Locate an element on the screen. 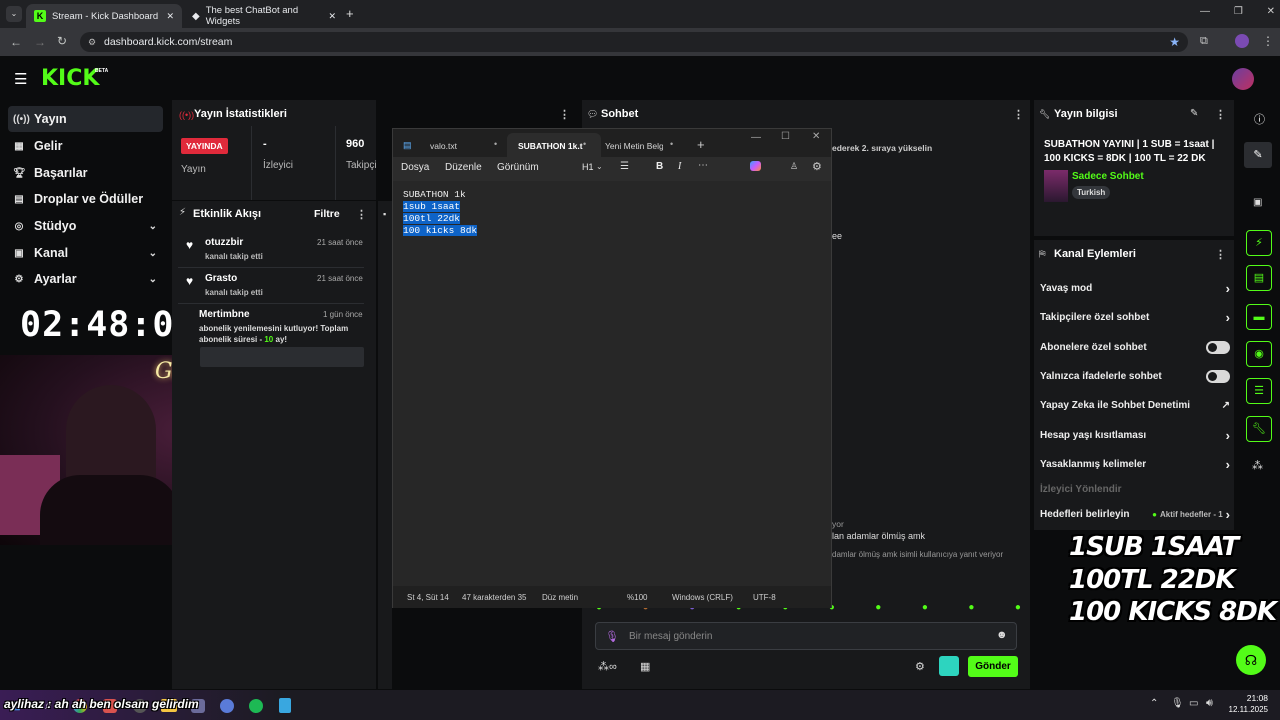 Image resolution: width=1280 pixels, height=720 pixels. status-encoding: UTF-8 is located at coordinates (764, 597).